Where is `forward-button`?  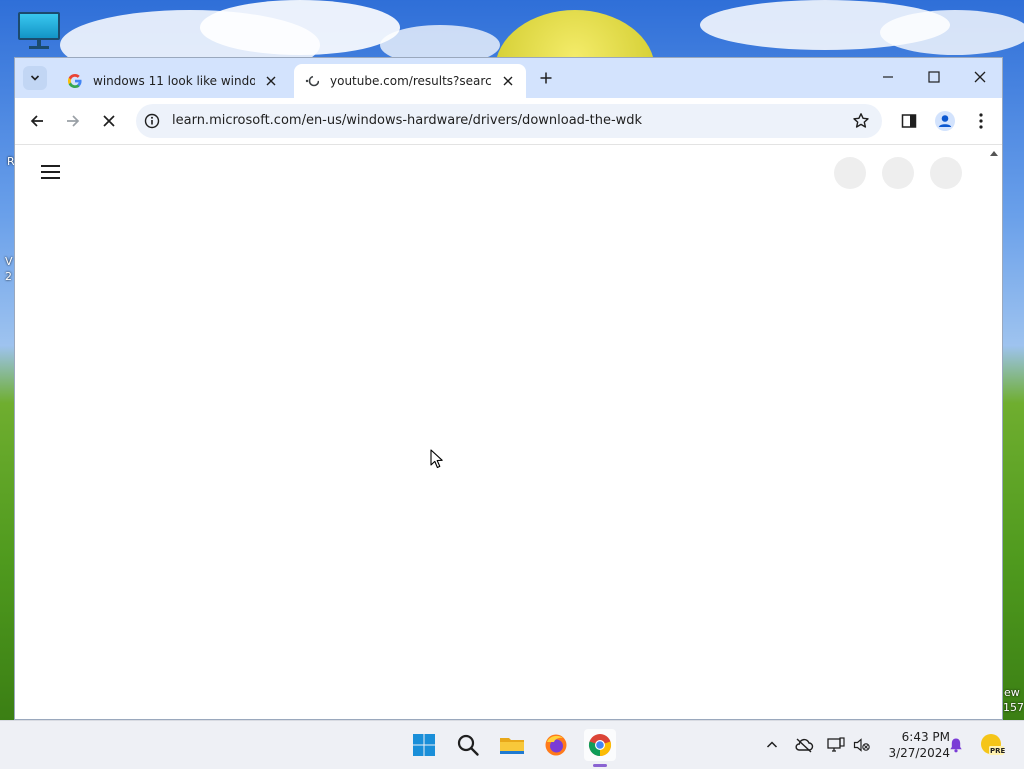
forward-button is located at coordinates (73, 121).